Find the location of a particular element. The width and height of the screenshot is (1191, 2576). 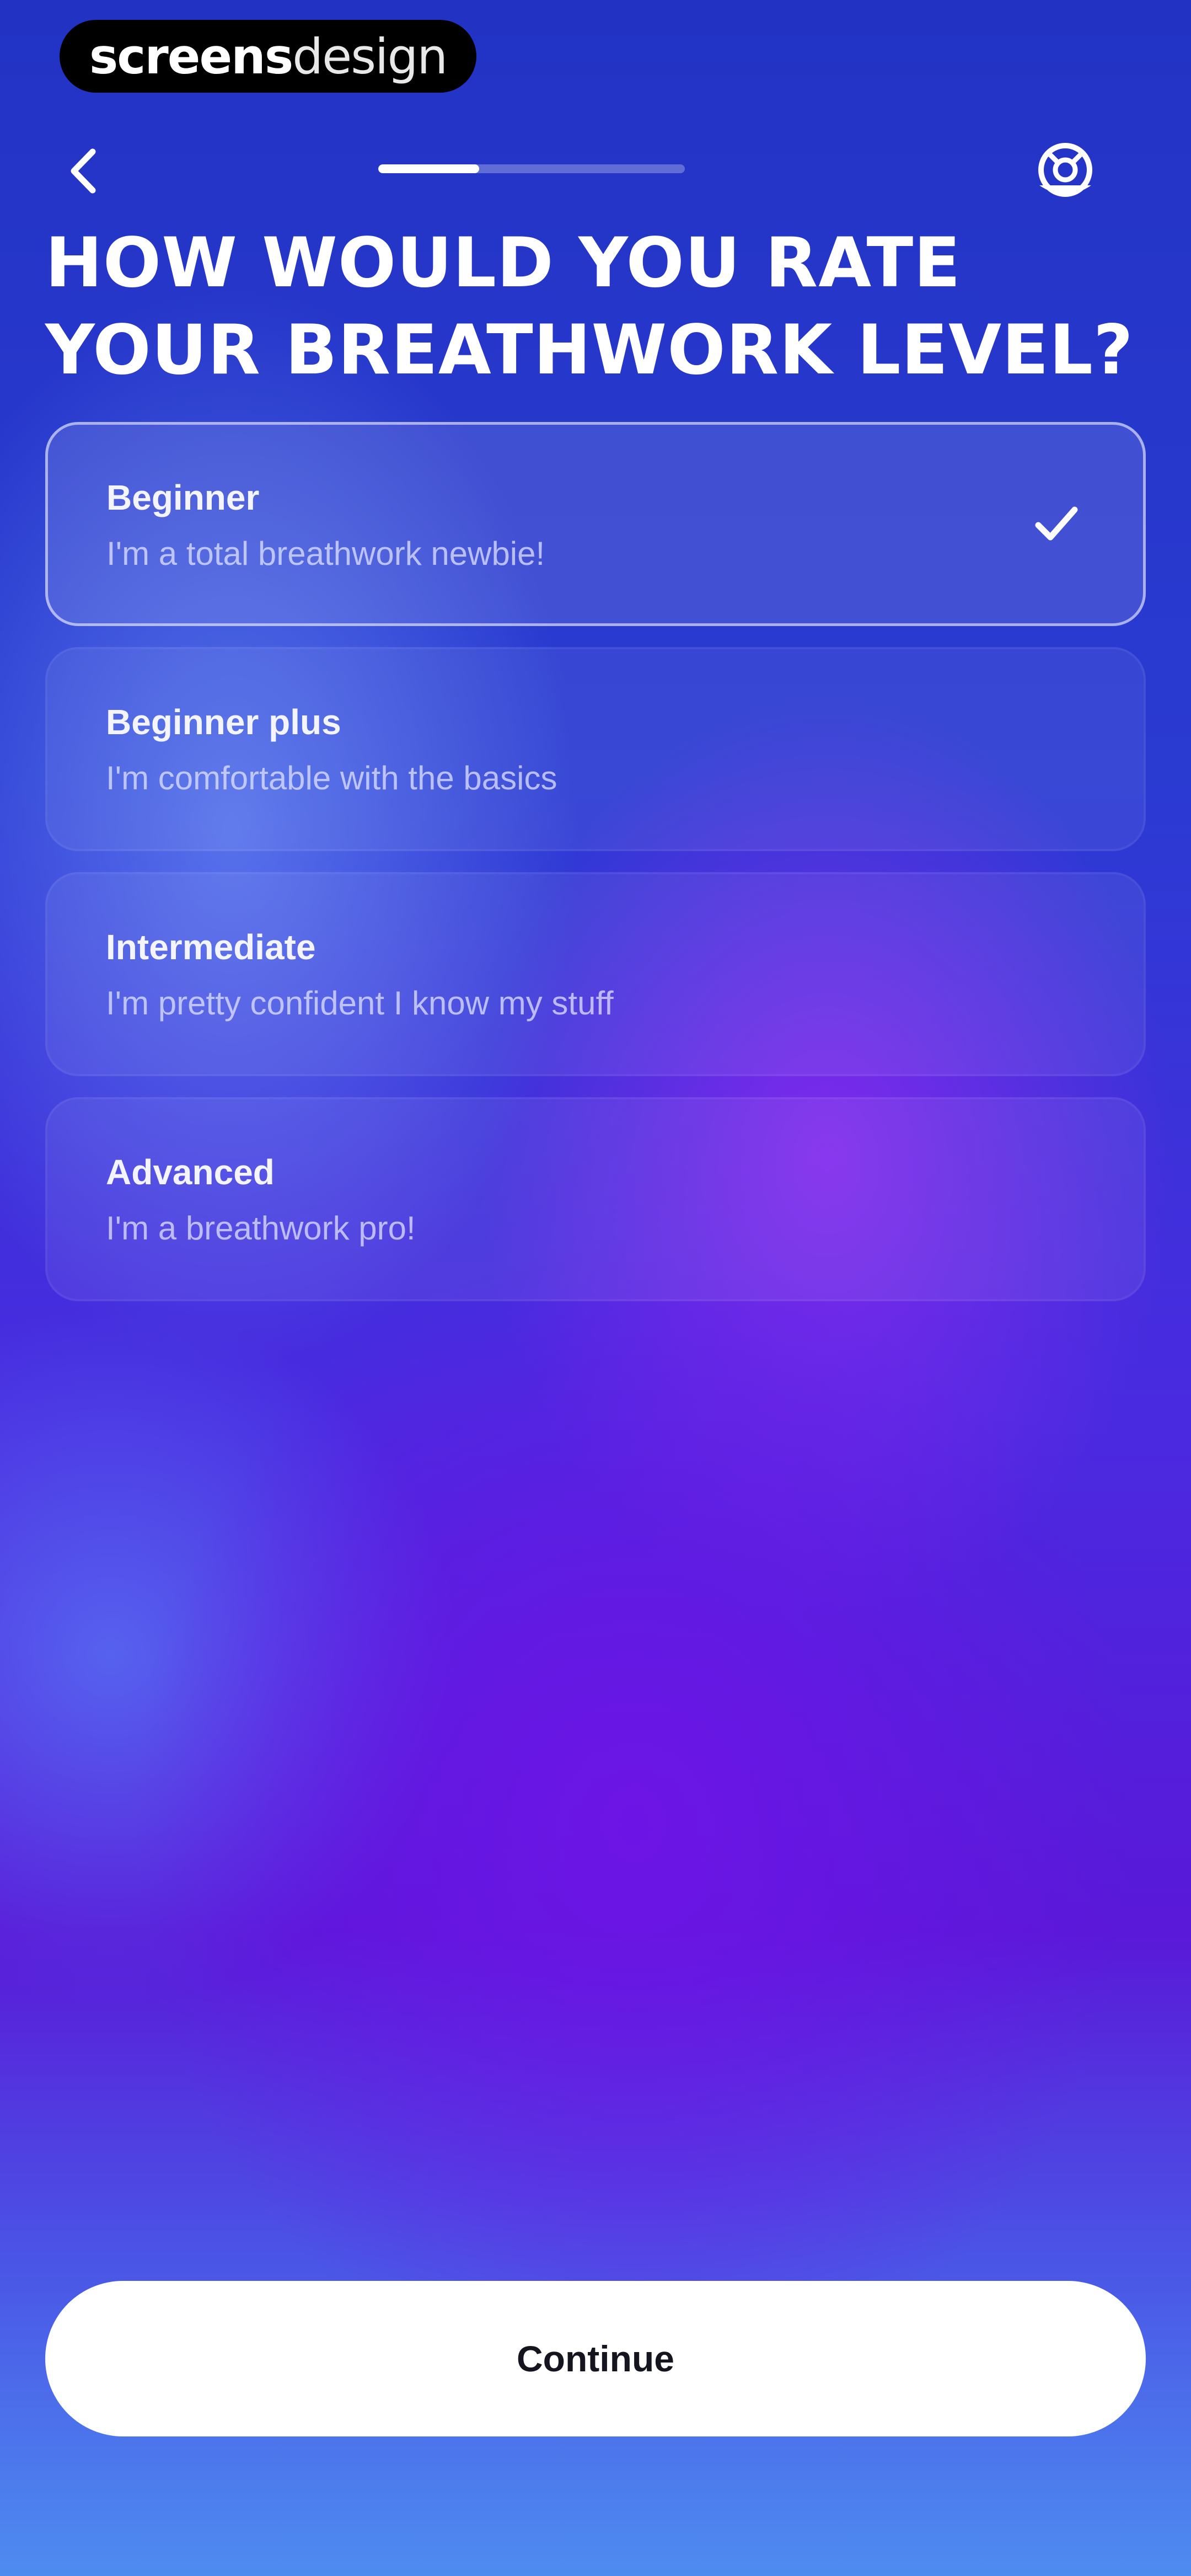

chevron-left-icon is located at coordinates (84, 171).